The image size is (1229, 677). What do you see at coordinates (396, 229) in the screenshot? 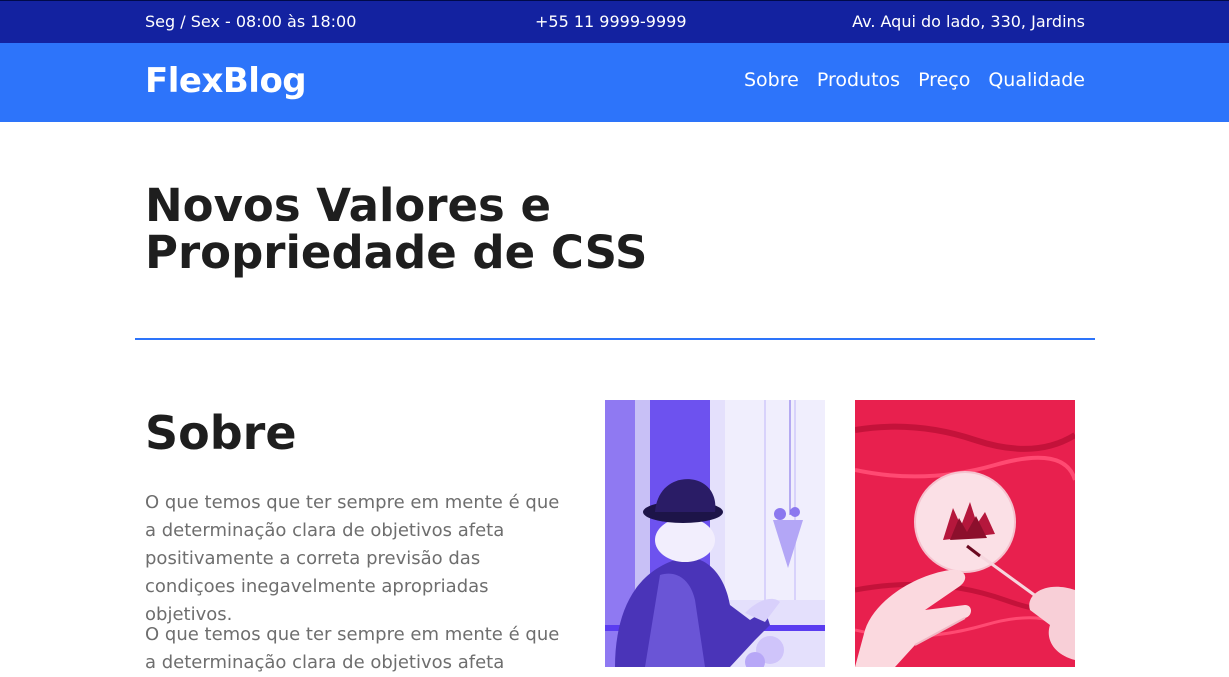
I see `page-title: Novos Valores e Propriedade de CSS` at bounding box center [396, 229].